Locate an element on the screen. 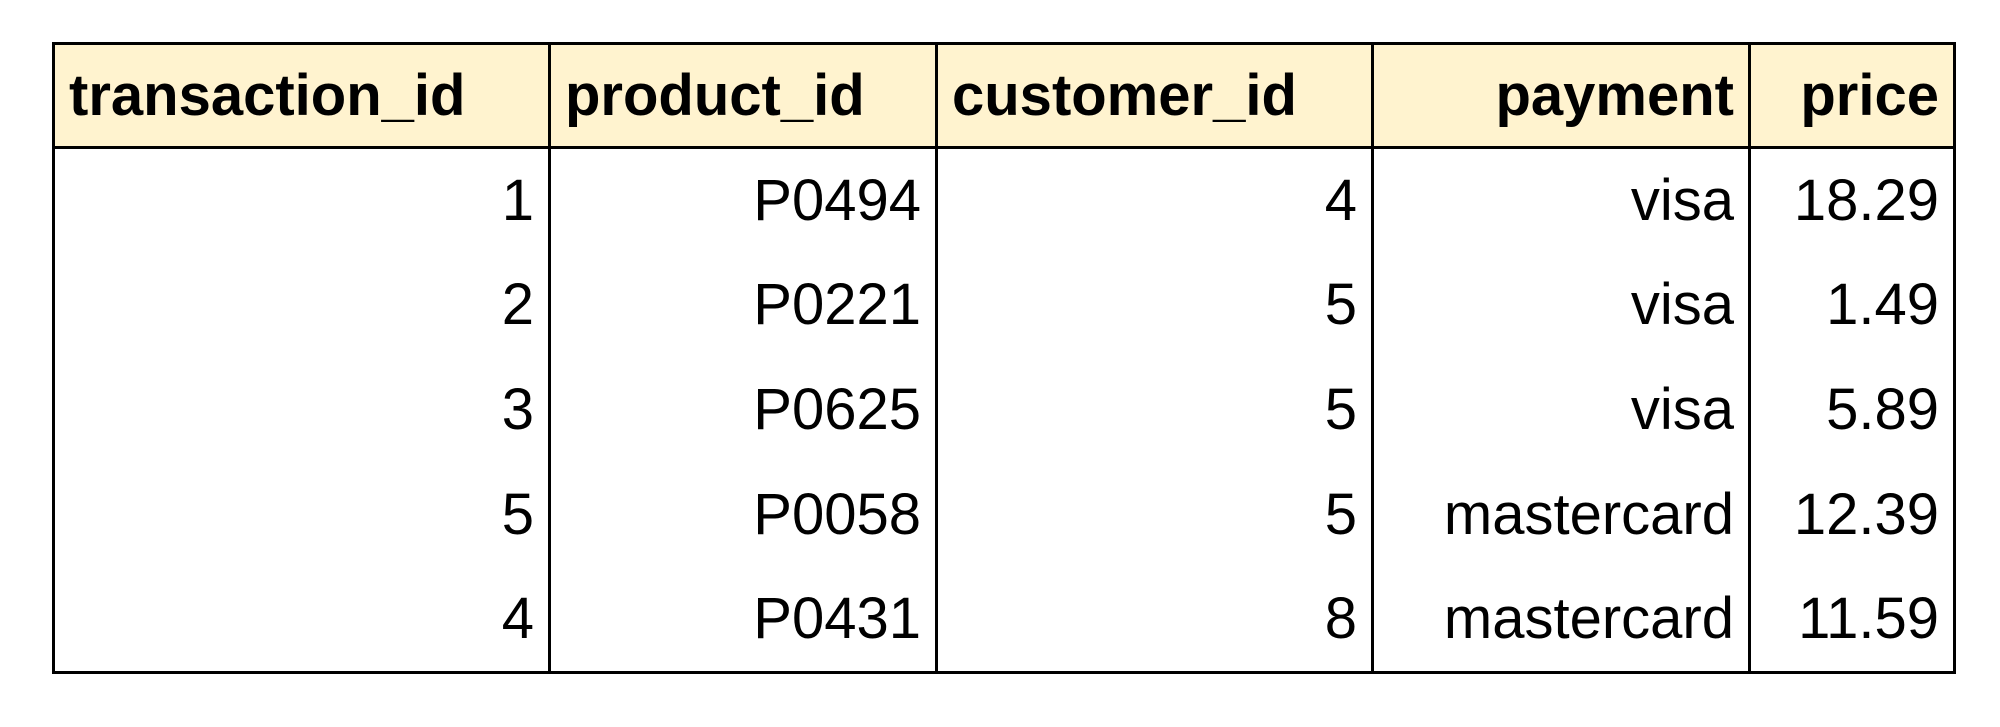  column-header-price: price is located at coordinates (1852, 96).